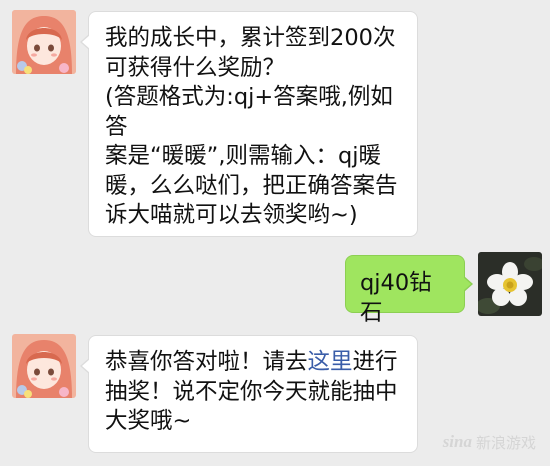 Image resolution: width=550 pixels, height=466 pixels. What do you see at coordinates (206, 362) in the screenshot?
I see `message-text-start: 恭喜你答对啦！请去` at bounding box center [206, 362].